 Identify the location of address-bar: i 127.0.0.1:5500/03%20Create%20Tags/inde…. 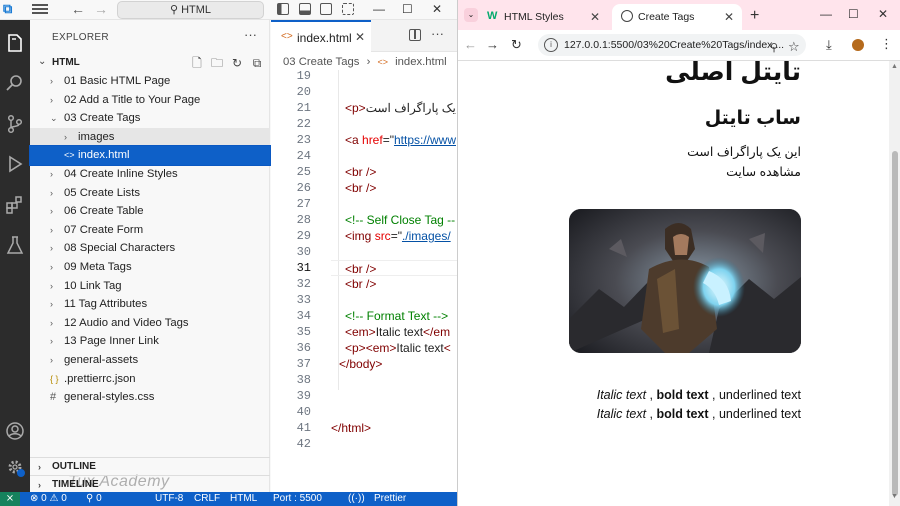
(672, 45).